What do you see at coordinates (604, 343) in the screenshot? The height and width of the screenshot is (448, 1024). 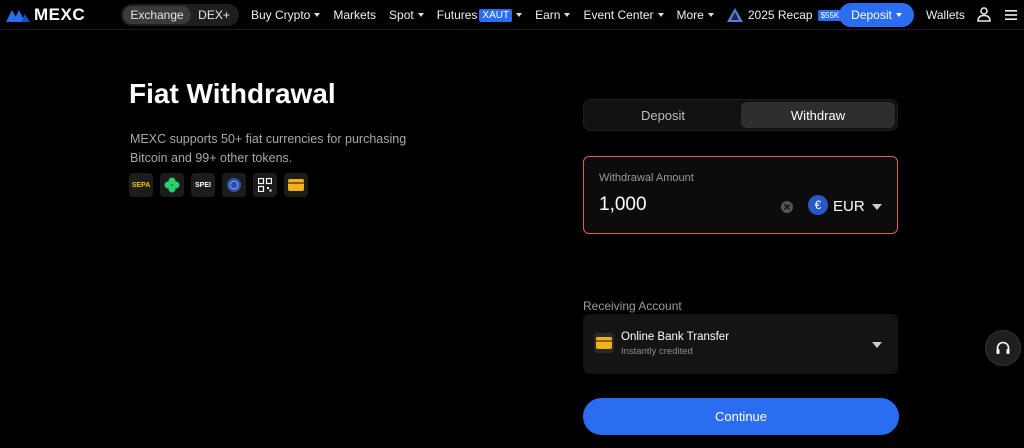 I see `bank-card-icon` at bounding box center [604, 343].